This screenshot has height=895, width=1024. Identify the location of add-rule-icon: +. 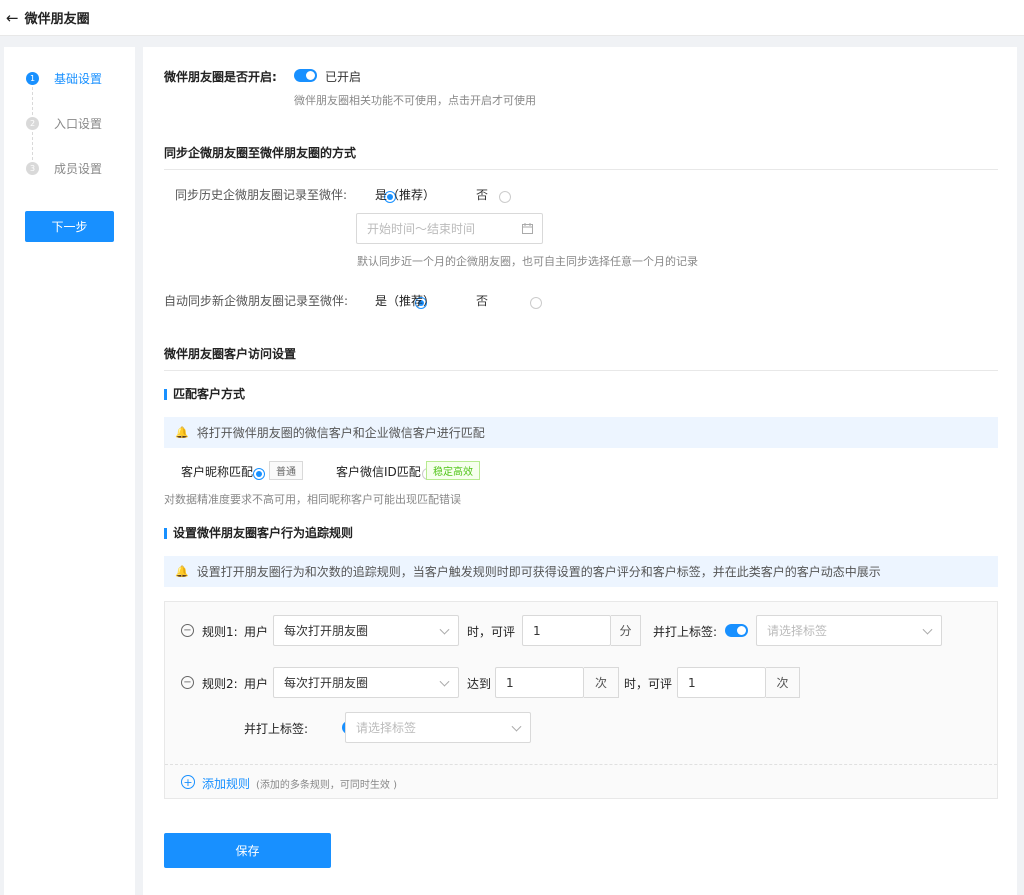
(188, 782).